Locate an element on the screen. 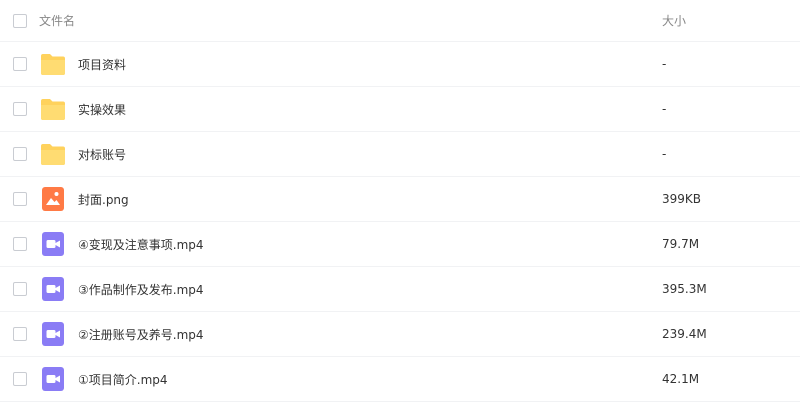 The width and height of the screenshot is (800, 403). image-file-icon is located at coordinates (53, 199).